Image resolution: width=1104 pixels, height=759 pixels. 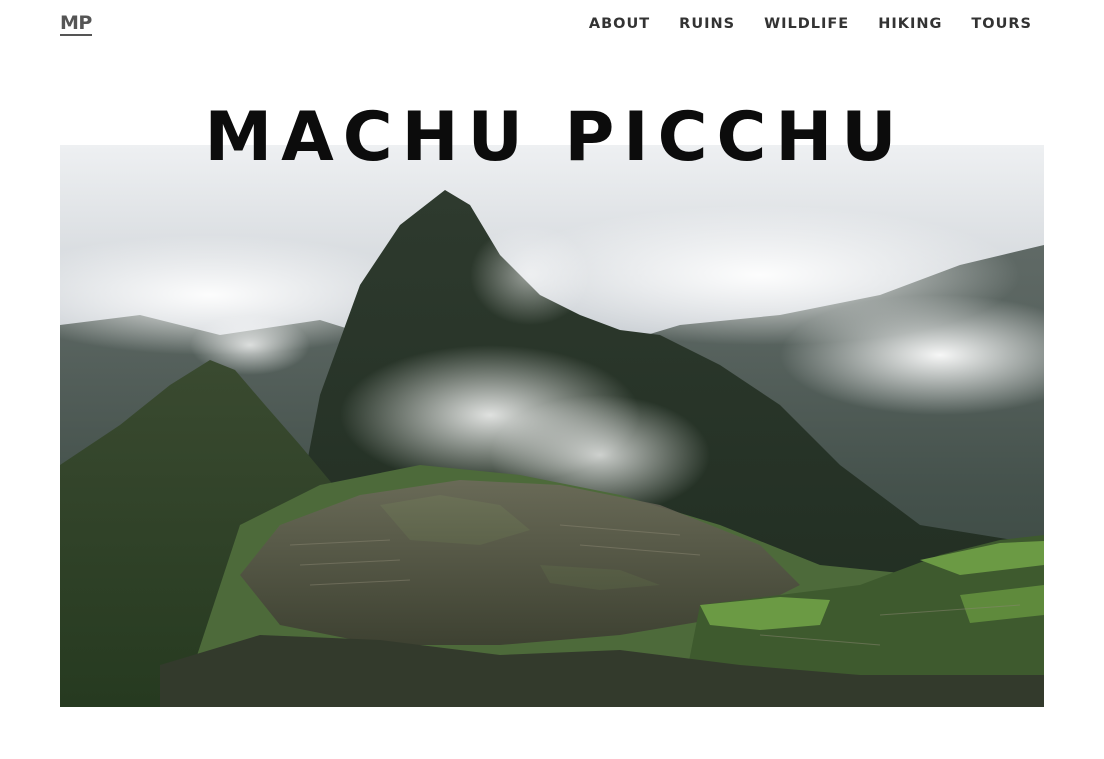 What do you see at coordinates (555, 137) in the screenshot?
I see `page-title: MACHU PICCHU` at bounding box center [555, 137].